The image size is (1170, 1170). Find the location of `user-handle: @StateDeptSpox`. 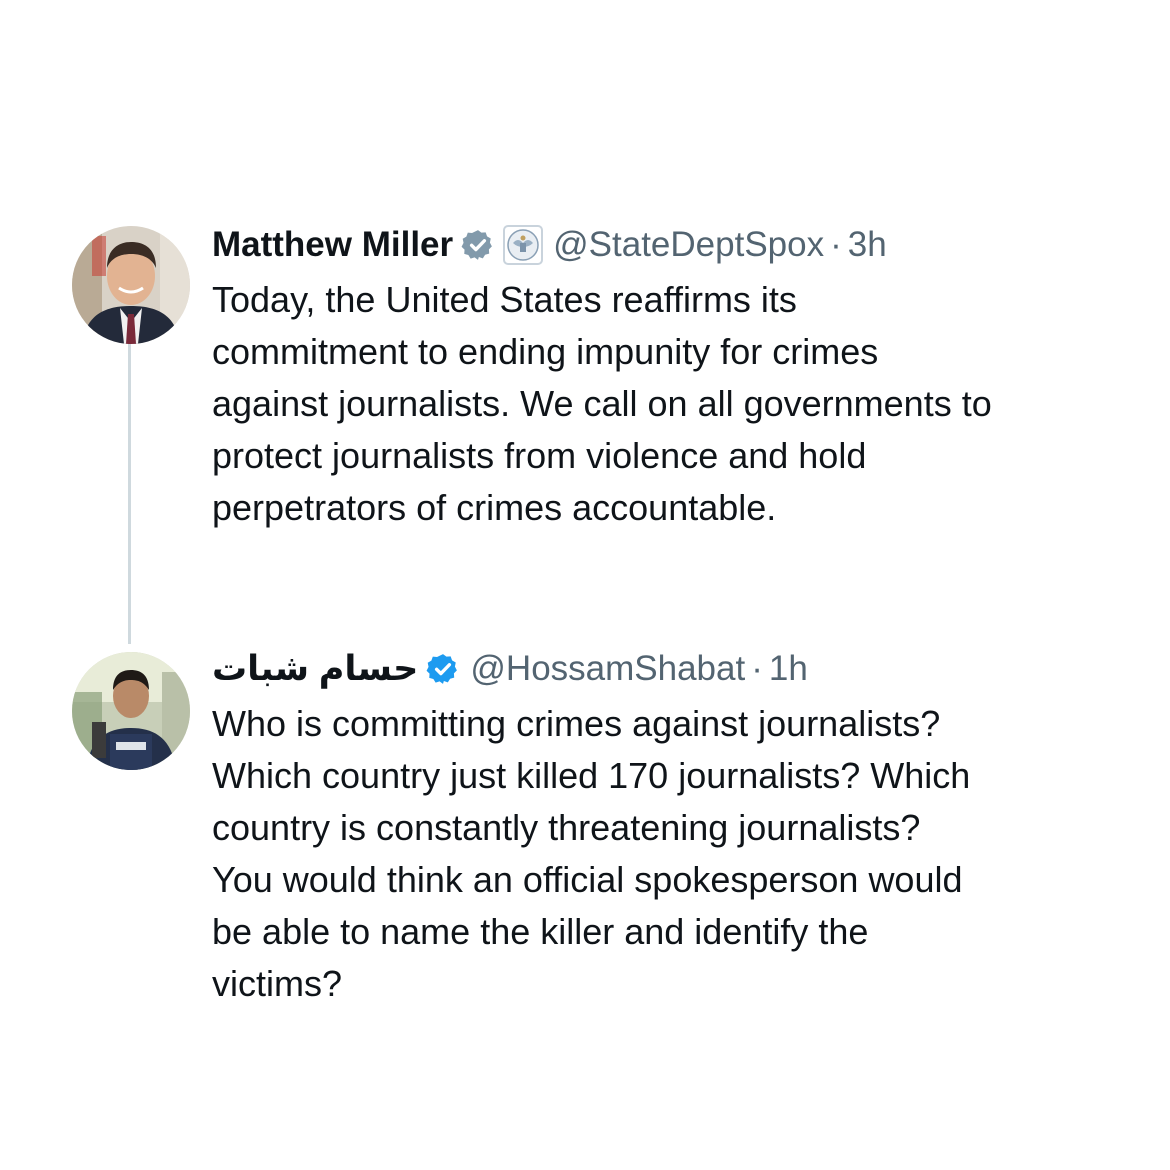

user-handle: @StateDeptSpox is located at coordinates (688, 245).